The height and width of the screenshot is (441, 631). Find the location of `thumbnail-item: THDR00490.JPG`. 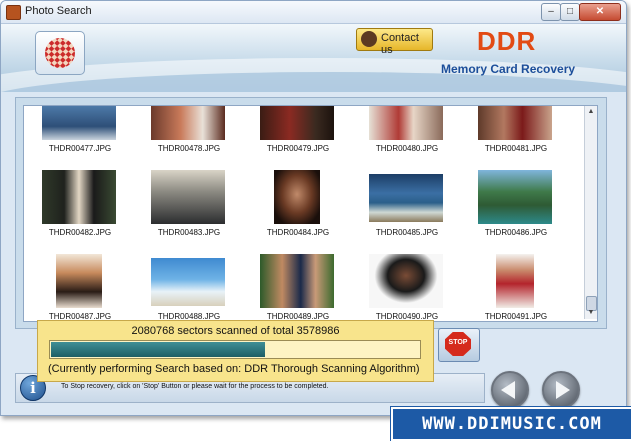

thumbnail-item: THDR00490.JPG is located at coordinates (407, 287).